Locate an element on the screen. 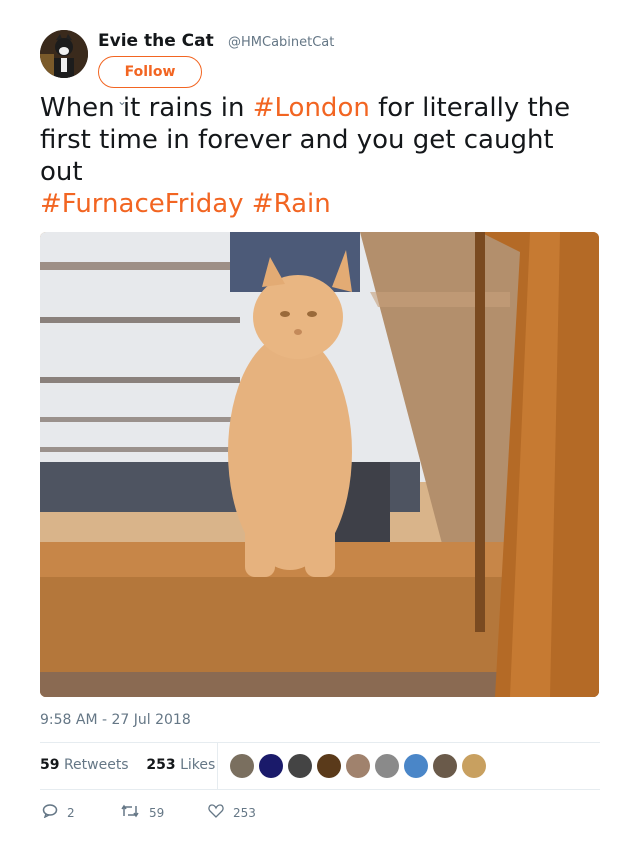 The height and width of the screenshot is (851, 640). follow-button: Follow is located at coordinates (150, 72).